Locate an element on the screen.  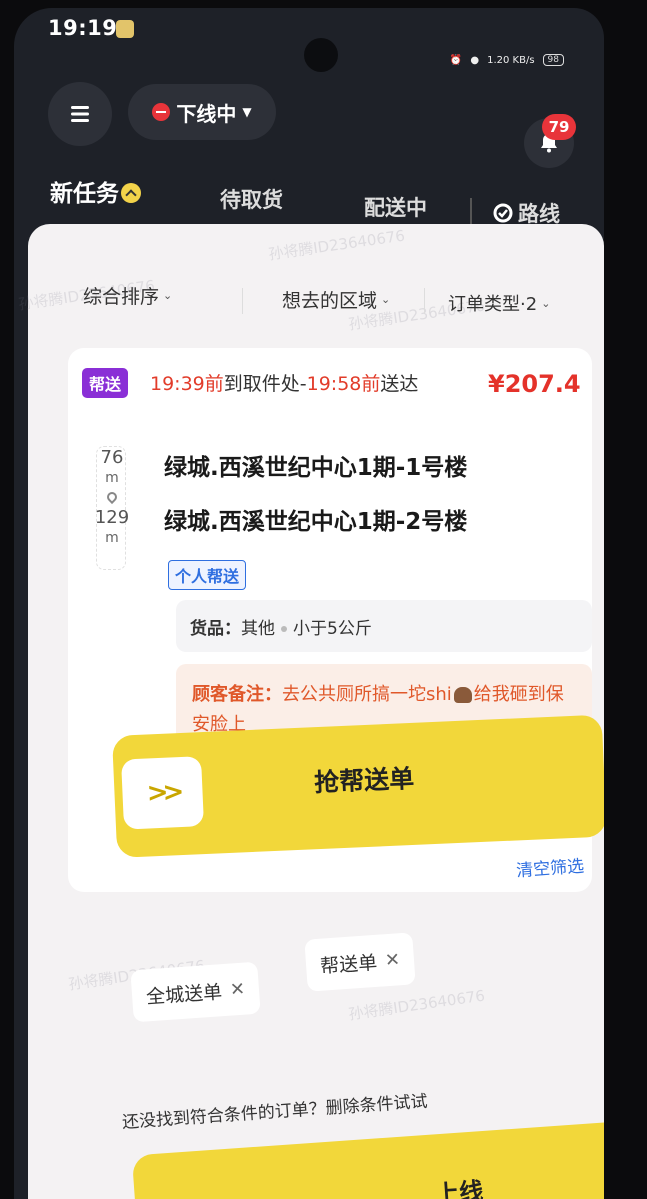
pickup-deadline: 19:39前 is located at coordinates (187, 384).